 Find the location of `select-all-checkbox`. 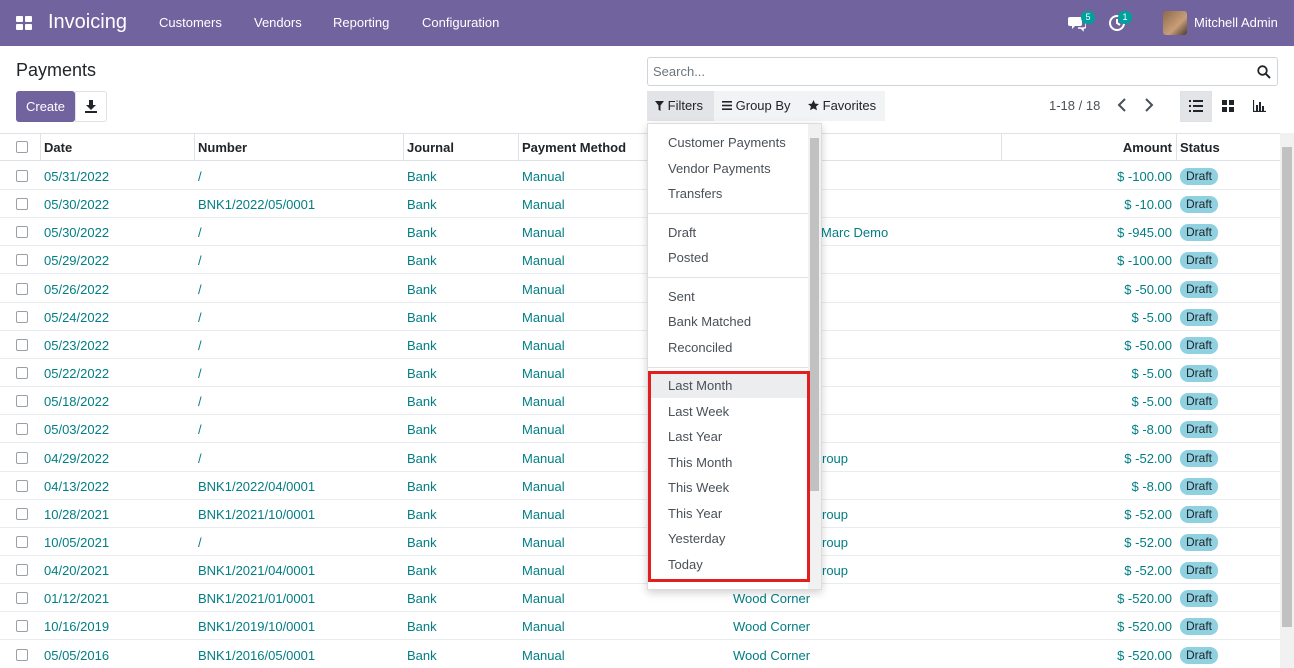

select-all-checkbox is located at coordinates (22, 147).